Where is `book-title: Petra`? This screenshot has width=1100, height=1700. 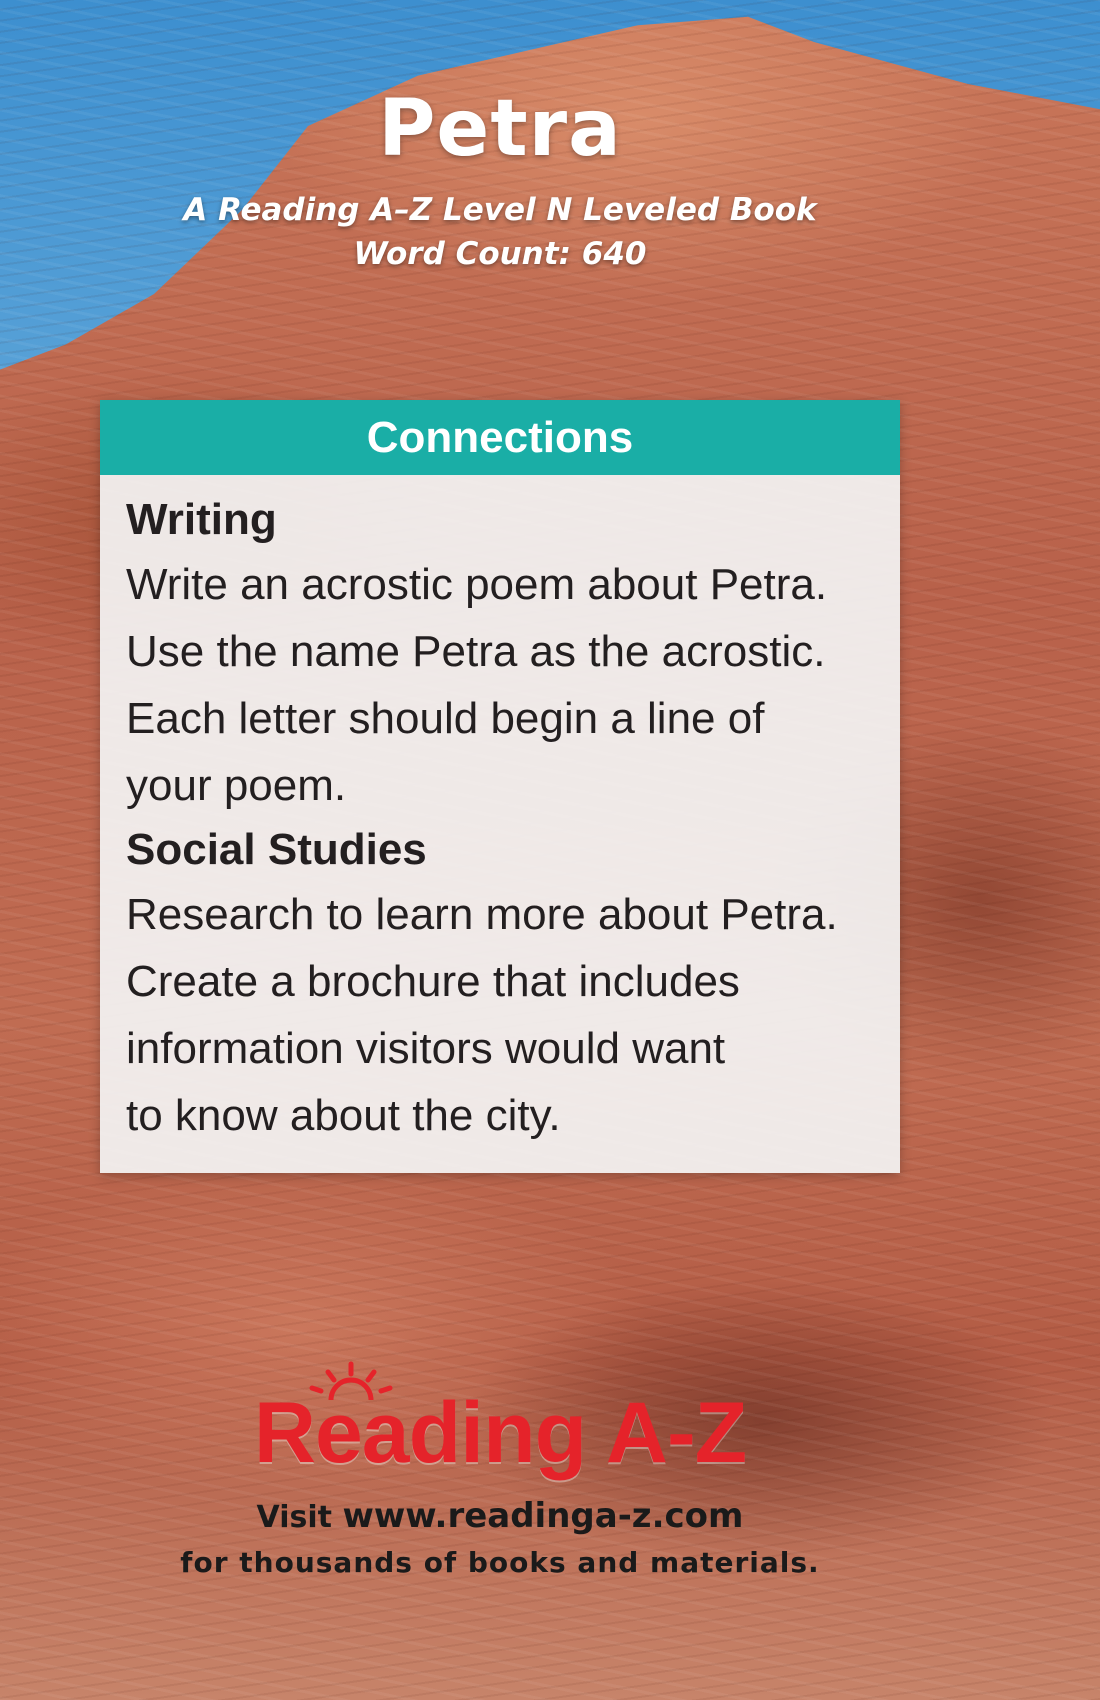 book-title: Petra is located at coordinates (500, 129).